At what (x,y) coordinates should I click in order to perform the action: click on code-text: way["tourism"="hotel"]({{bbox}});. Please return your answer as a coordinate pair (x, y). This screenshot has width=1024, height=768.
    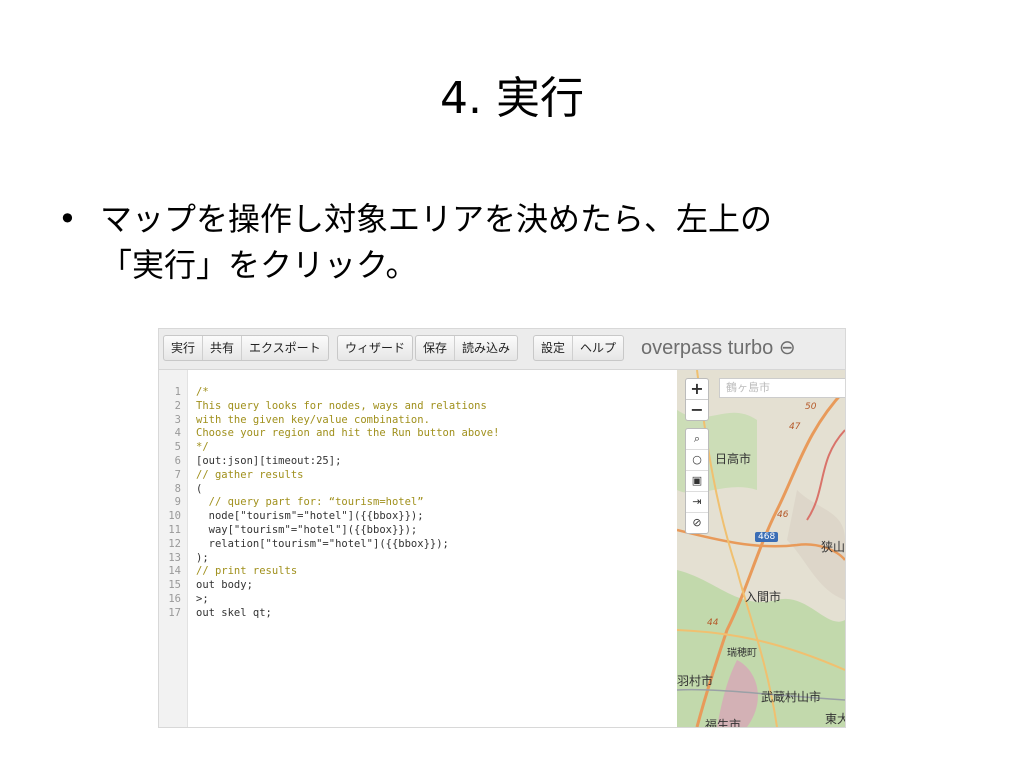
    Looking at the image, I should click on (307, 529).